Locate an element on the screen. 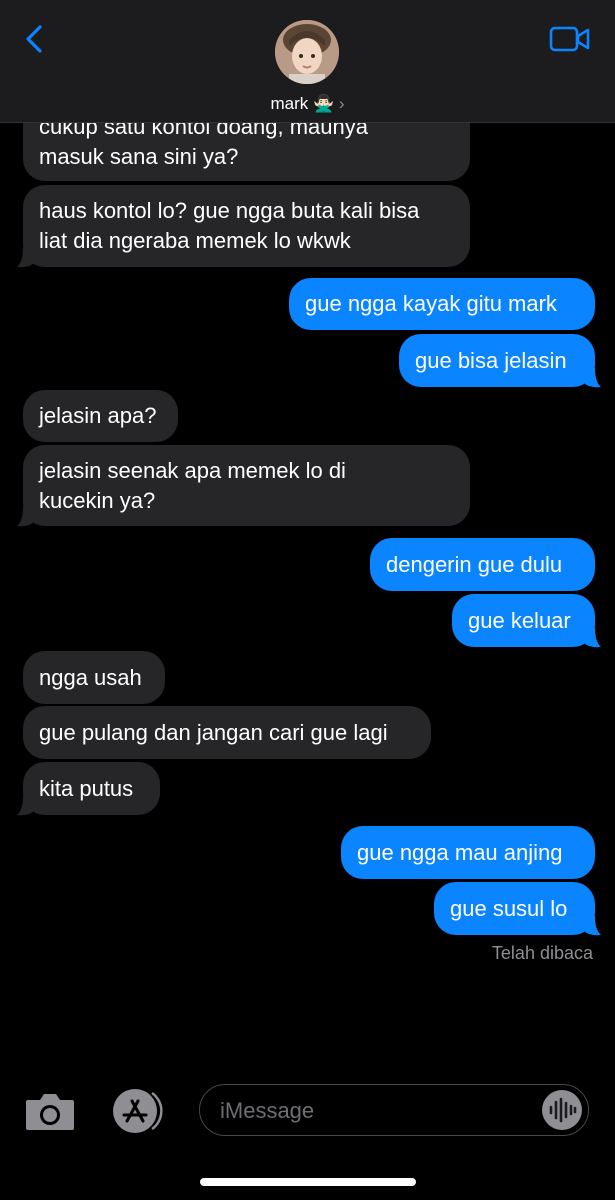  outgoing-message-bubble: gue ngga mau anjing is located at coordinates (468, 852).